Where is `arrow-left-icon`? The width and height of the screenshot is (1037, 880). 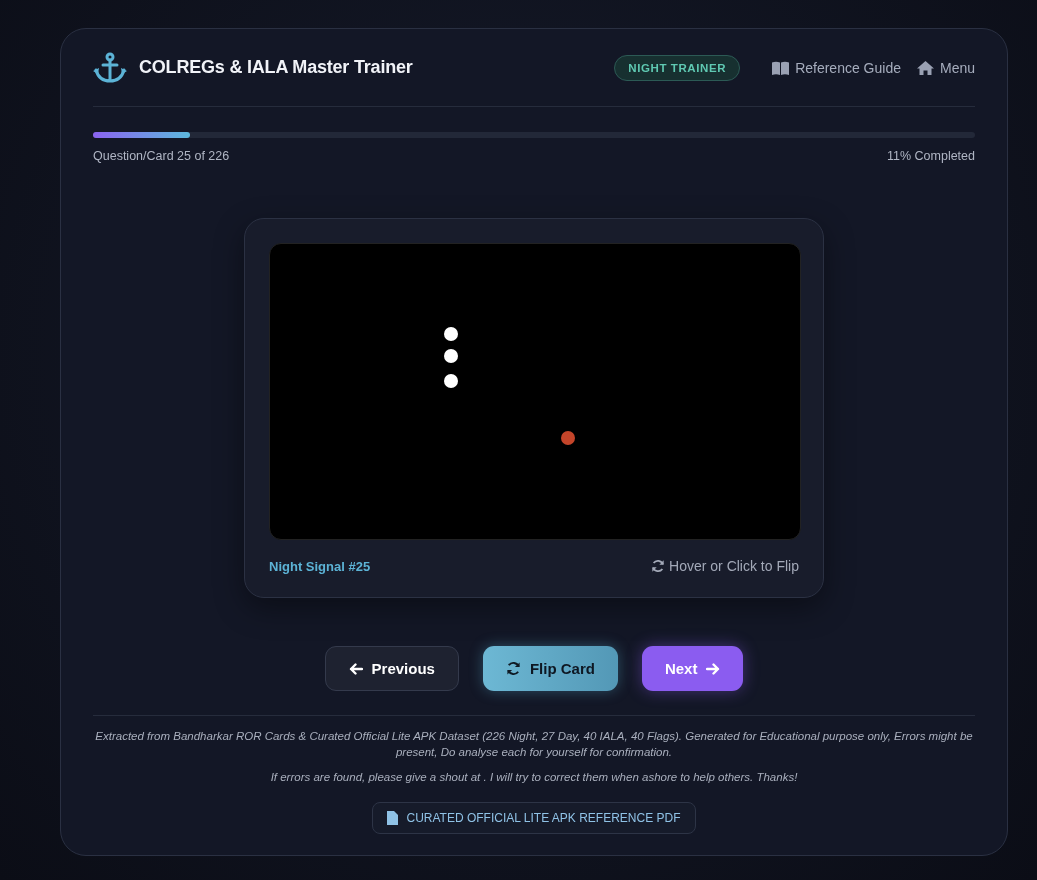 arrow-left-icon is located at coordinates (355, 668).